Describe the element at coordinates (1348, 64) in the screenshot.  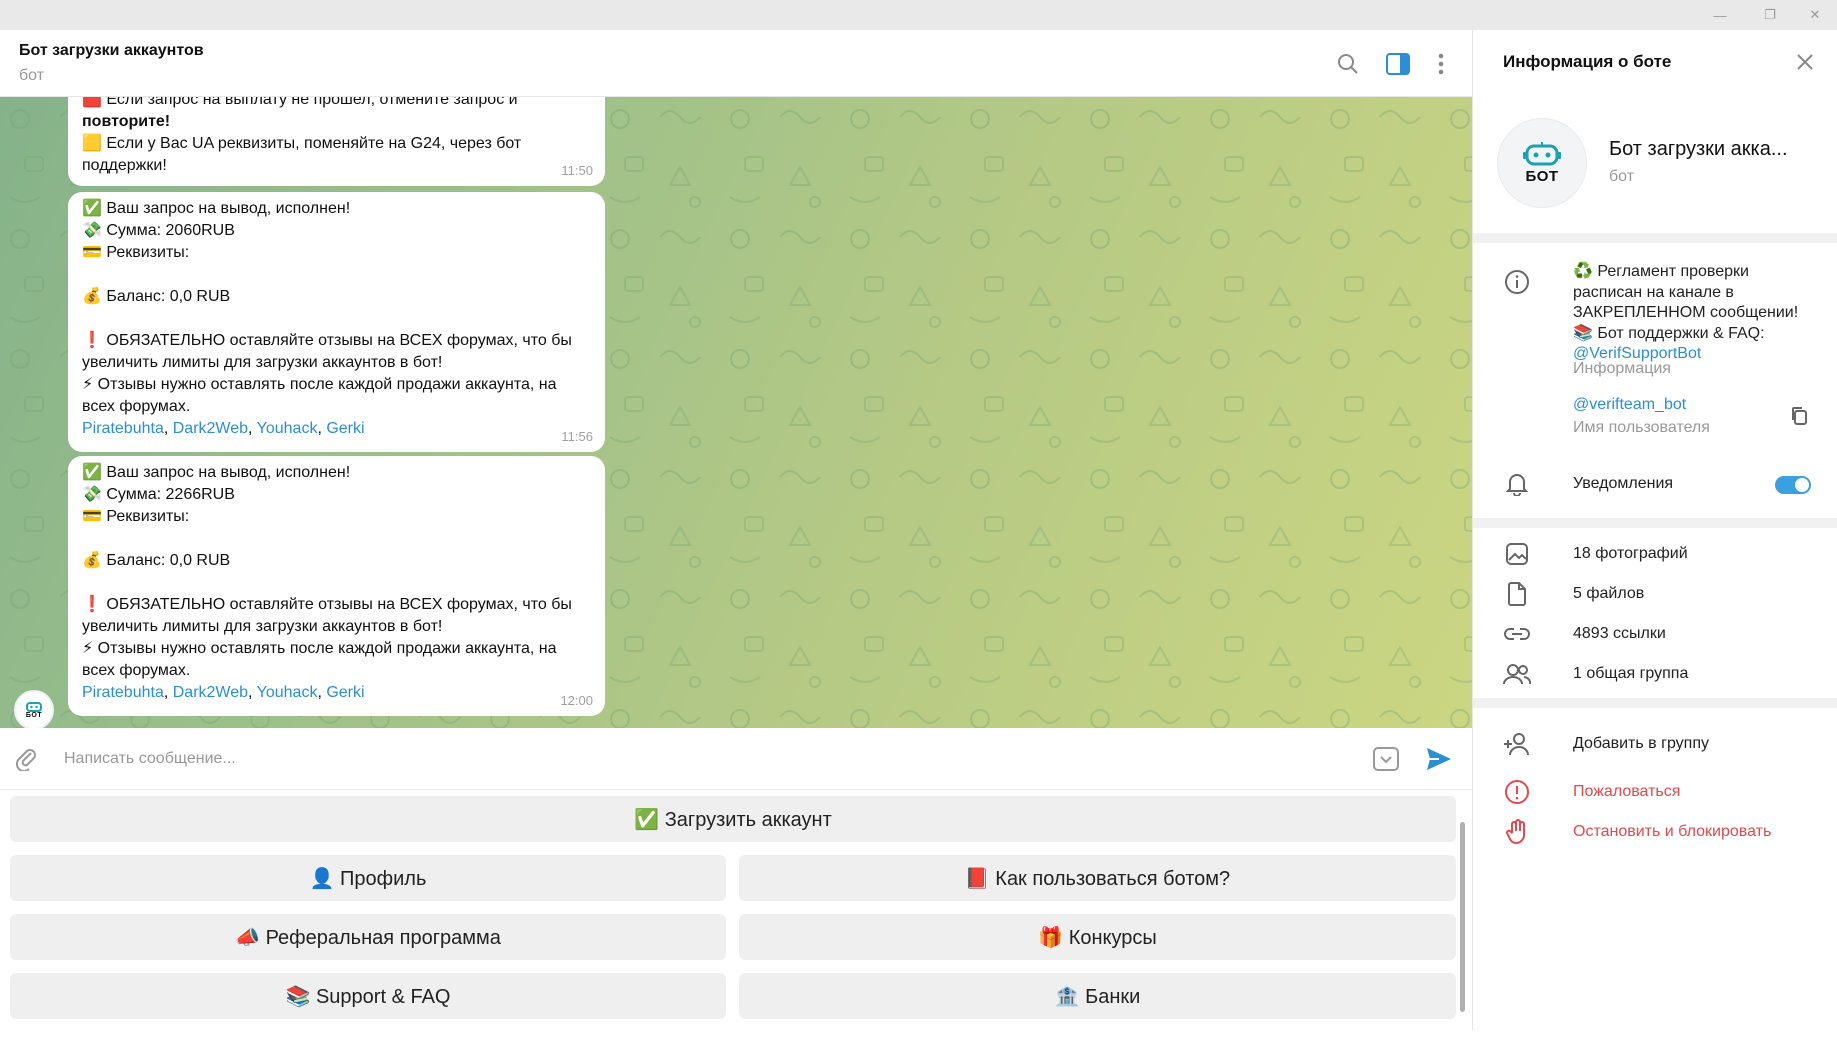
I see `search-icon` at that location.